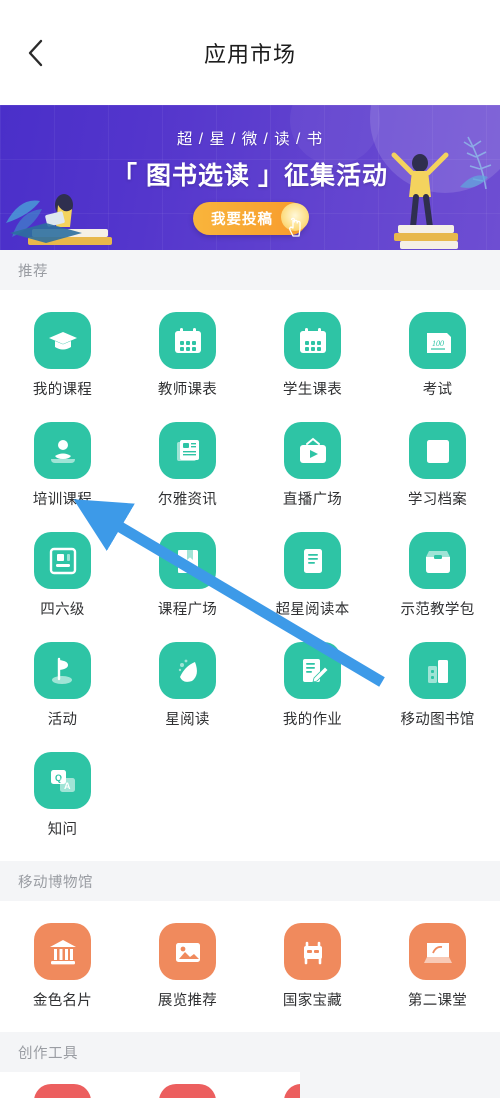 This screenshot has width=500, height=1098. I want to click on app-item-直播广场: 直播广场, so click(312, 468).